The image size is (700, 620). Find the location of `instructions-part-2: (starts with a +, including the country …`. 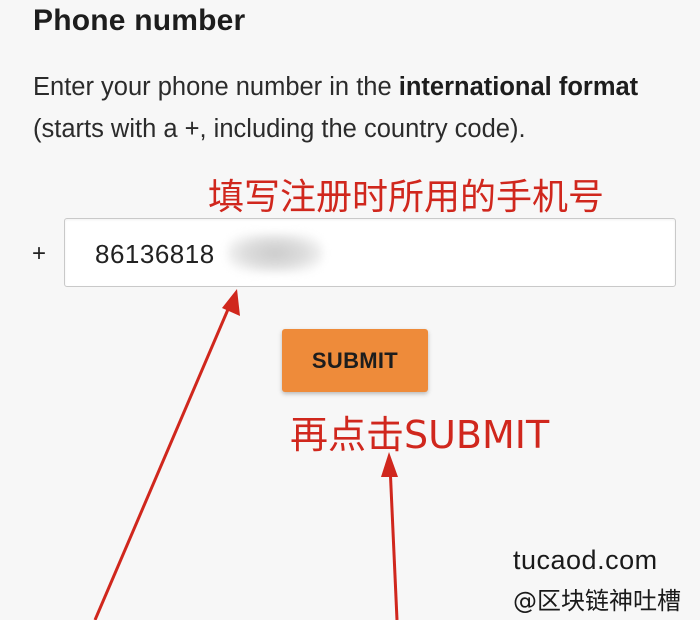

instructions-part-2: (starts with a +, including the country … is located at coordinates (279, 129).